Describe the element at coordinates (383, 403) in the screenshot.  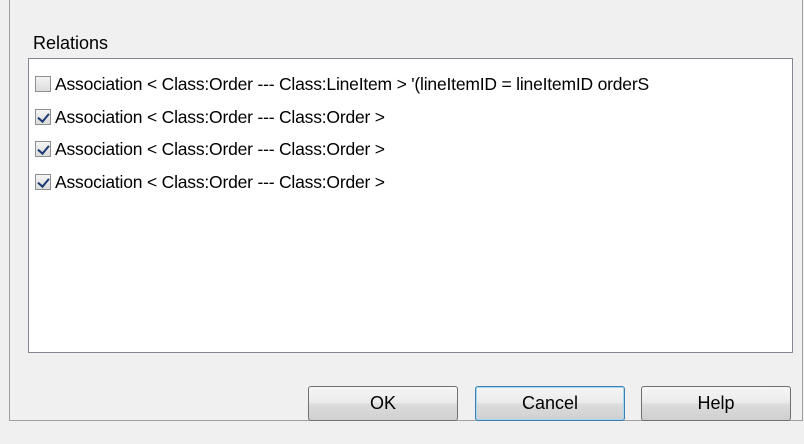
I see `ok-button: OK` at that location.